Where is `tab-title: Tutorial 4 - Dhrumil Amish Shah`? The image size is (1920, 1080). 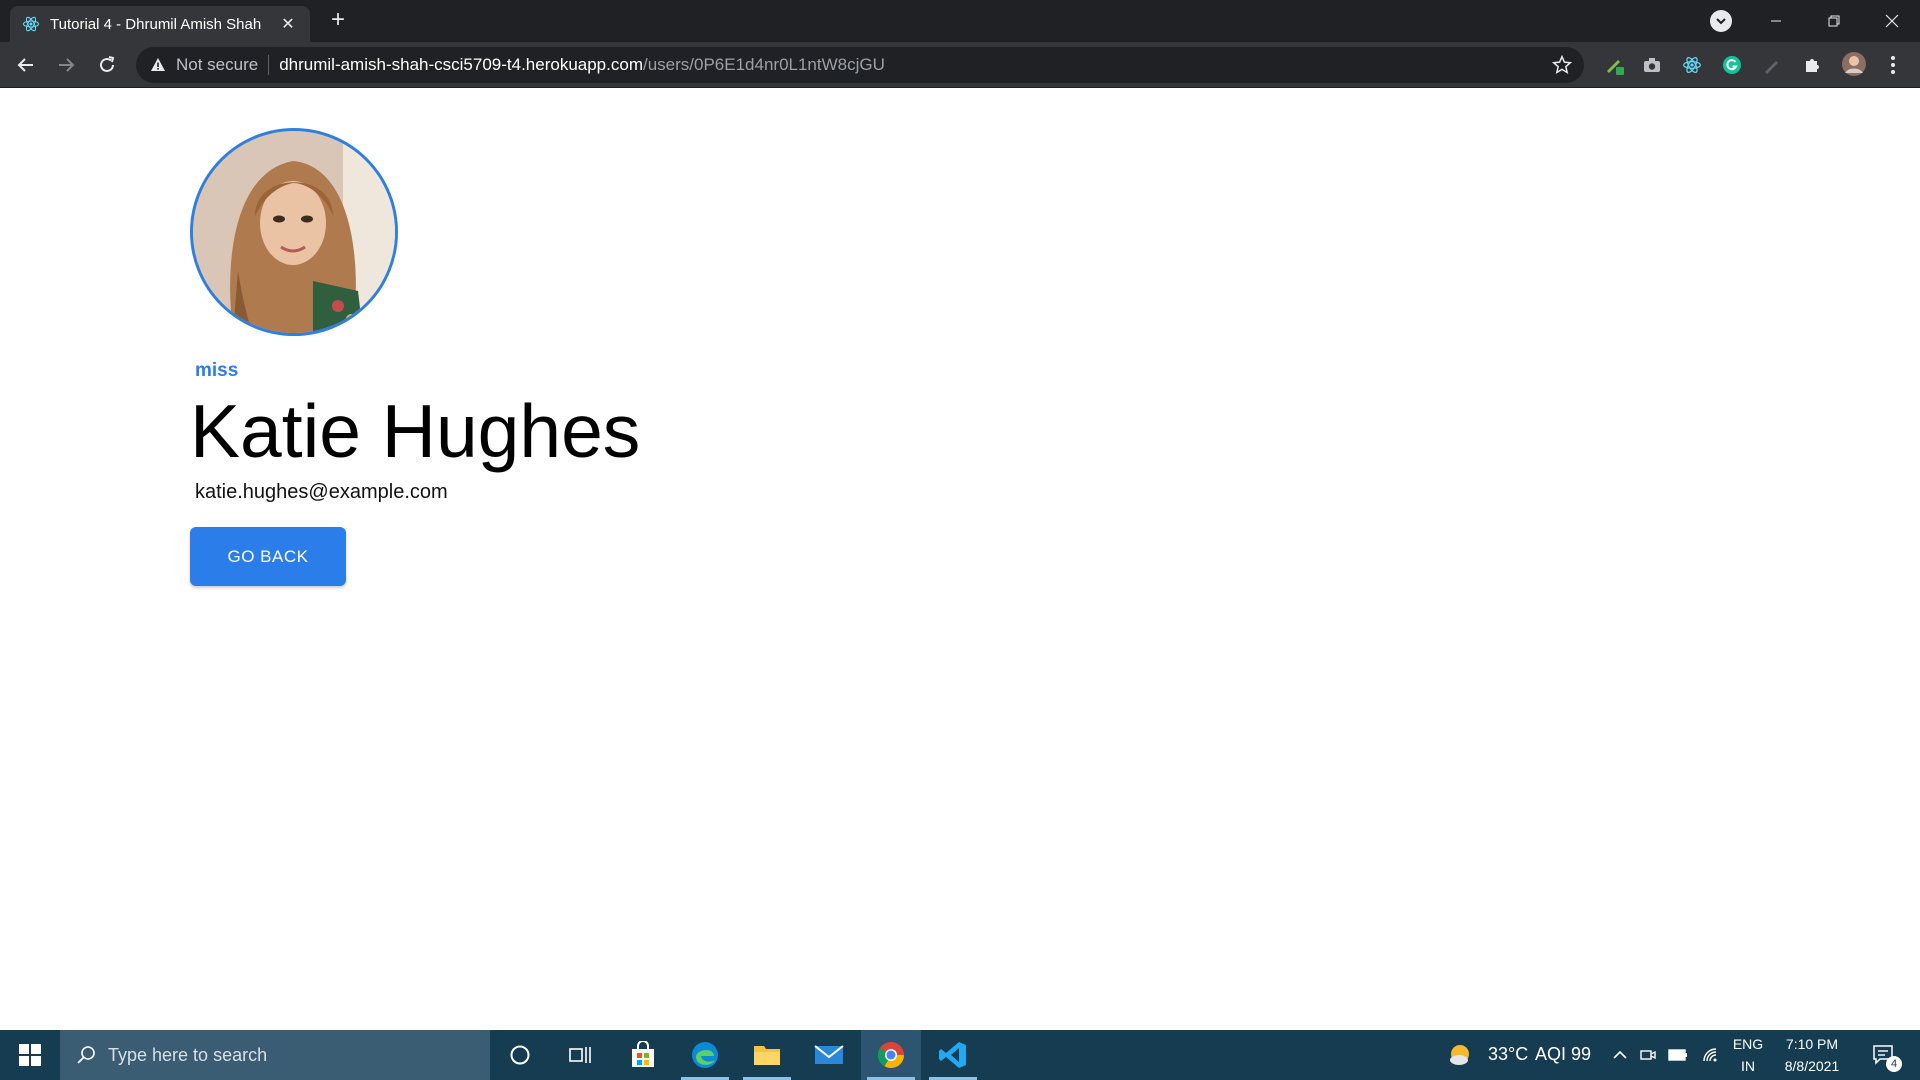
tab-title: Tutorial 4 - Dhrumil Amish Shah is located at coordinates (156, 24).